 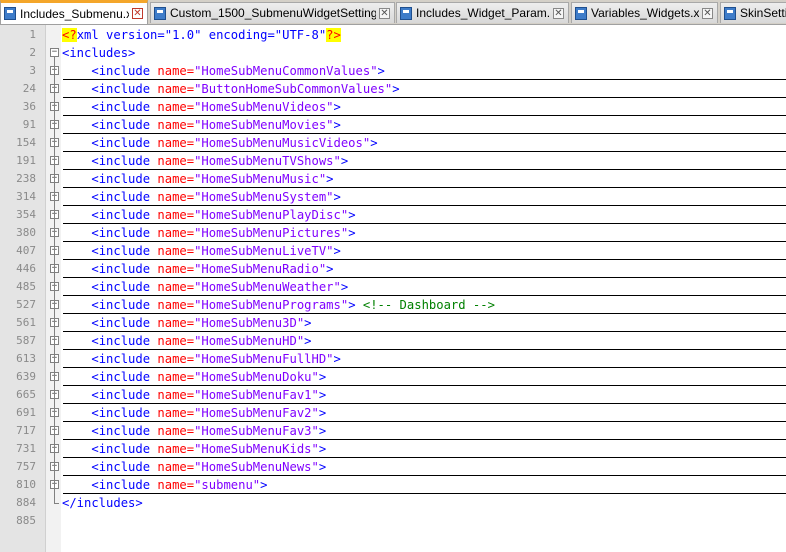 I want to click on line-number: 885, so click(x=26, y=520).